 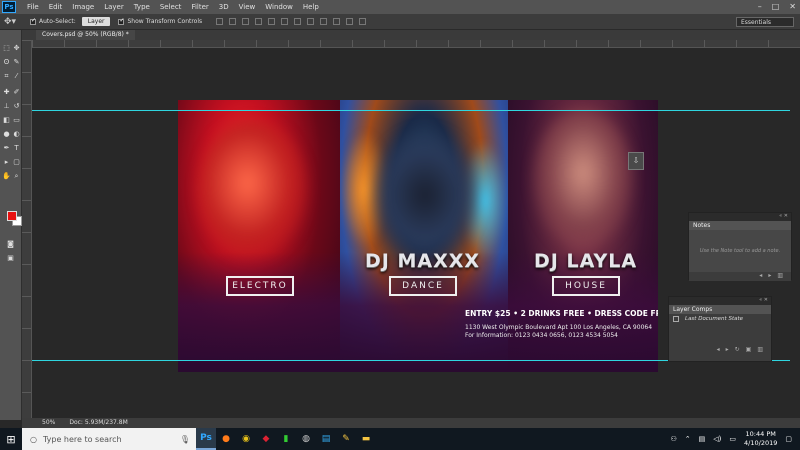 I want to click on menu-filter: Filter, so click(x=199, y=7).